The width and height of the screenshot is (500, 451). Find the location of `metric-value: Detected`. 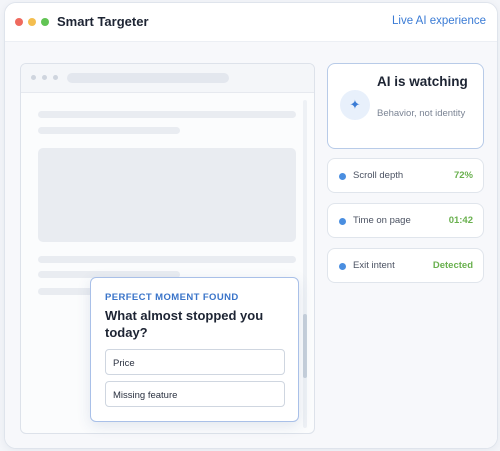

metric-value: Detected is located at coordinates (452, 265).